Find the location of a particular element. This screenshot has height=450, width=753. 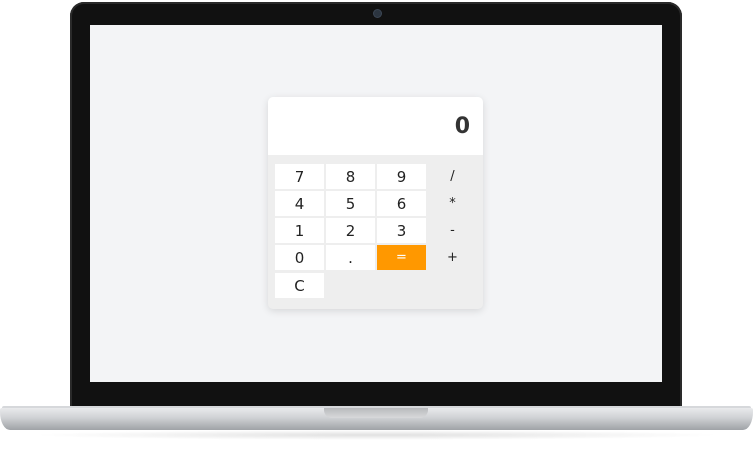

key-3: 3 is located at coordinates (401, 230).